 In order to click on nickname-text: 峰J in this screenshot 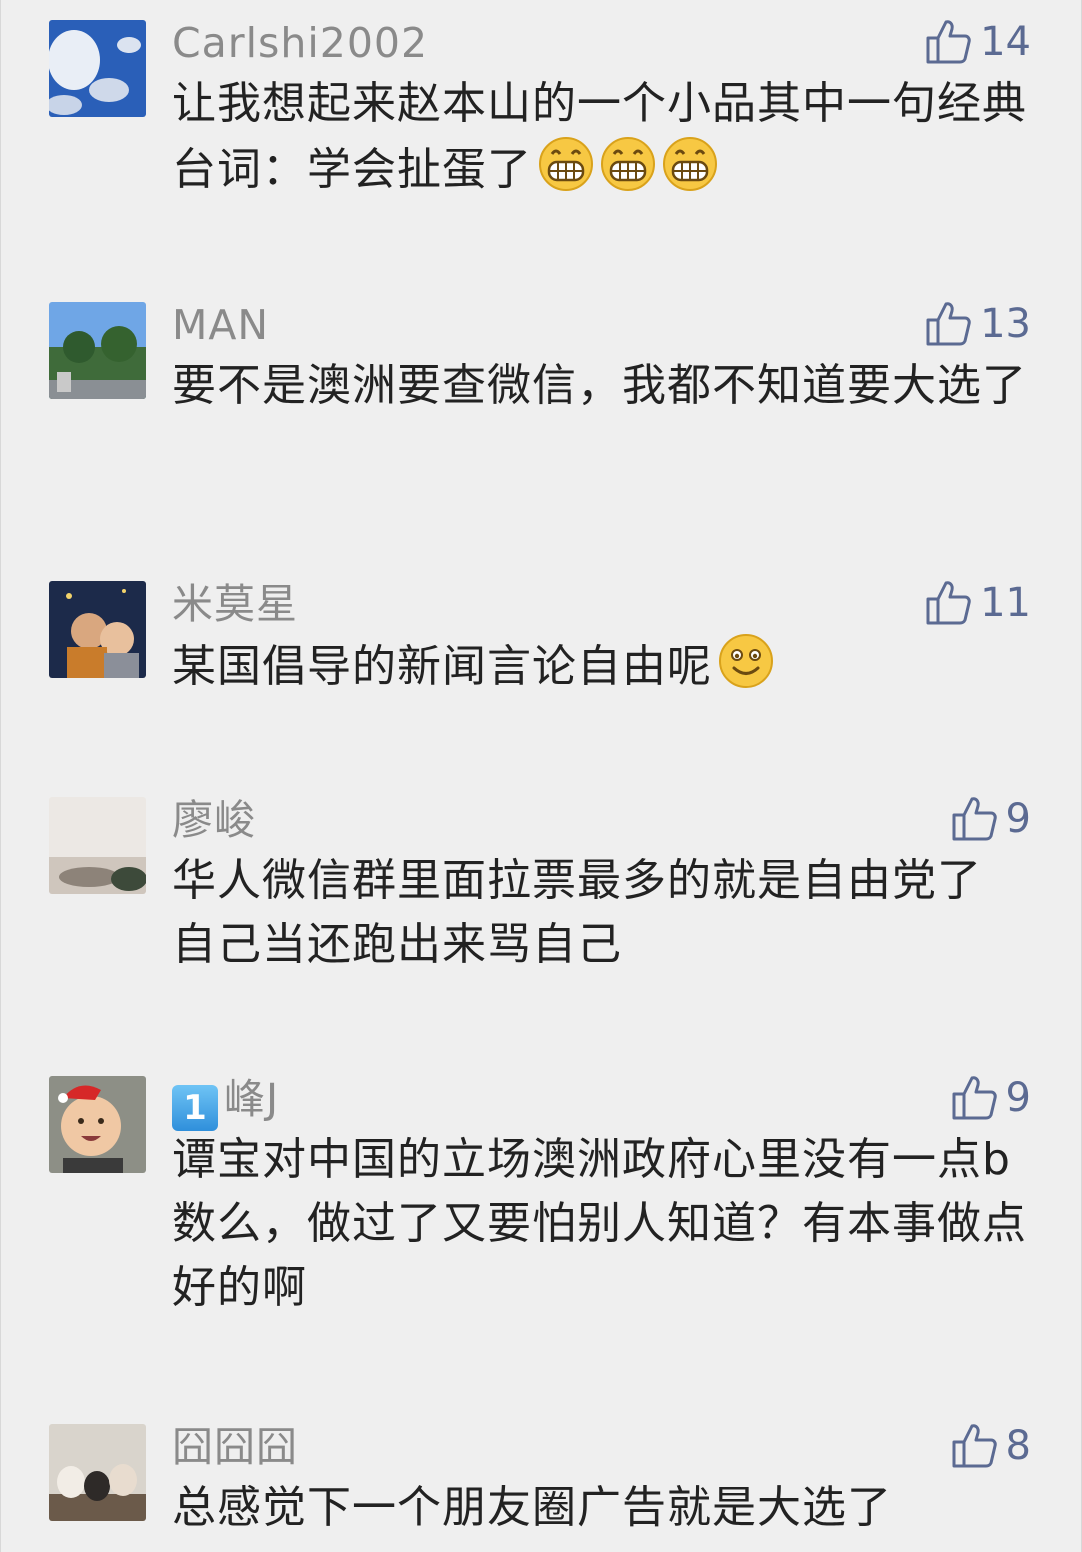, I will do `click(252, 1099)`.